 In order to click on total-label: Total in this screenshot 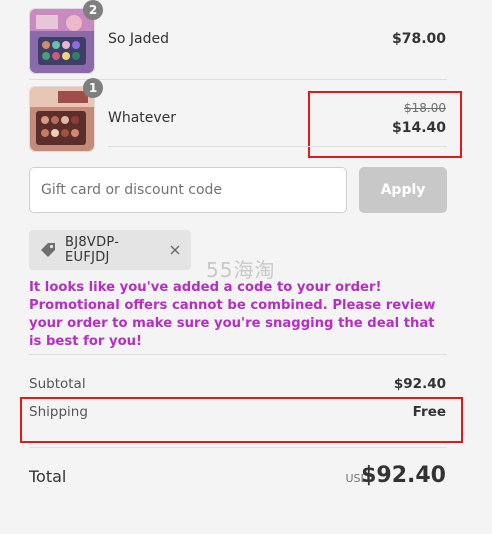, I will do `click(48, 476)`.